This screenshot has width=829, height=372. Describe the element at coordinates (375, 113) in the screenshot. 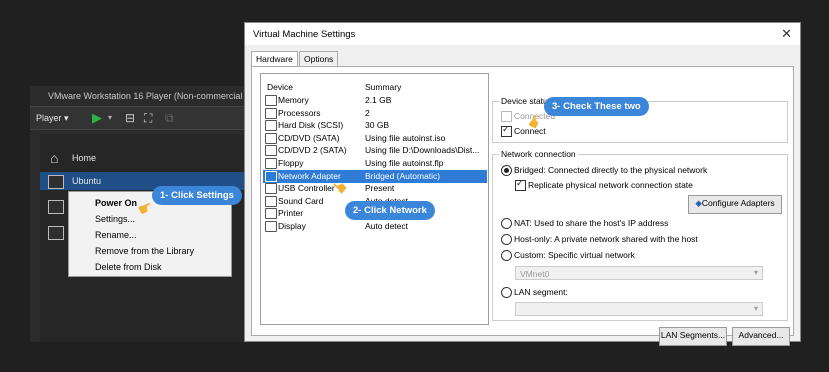

I see `device-row: Processors 2` at that location.